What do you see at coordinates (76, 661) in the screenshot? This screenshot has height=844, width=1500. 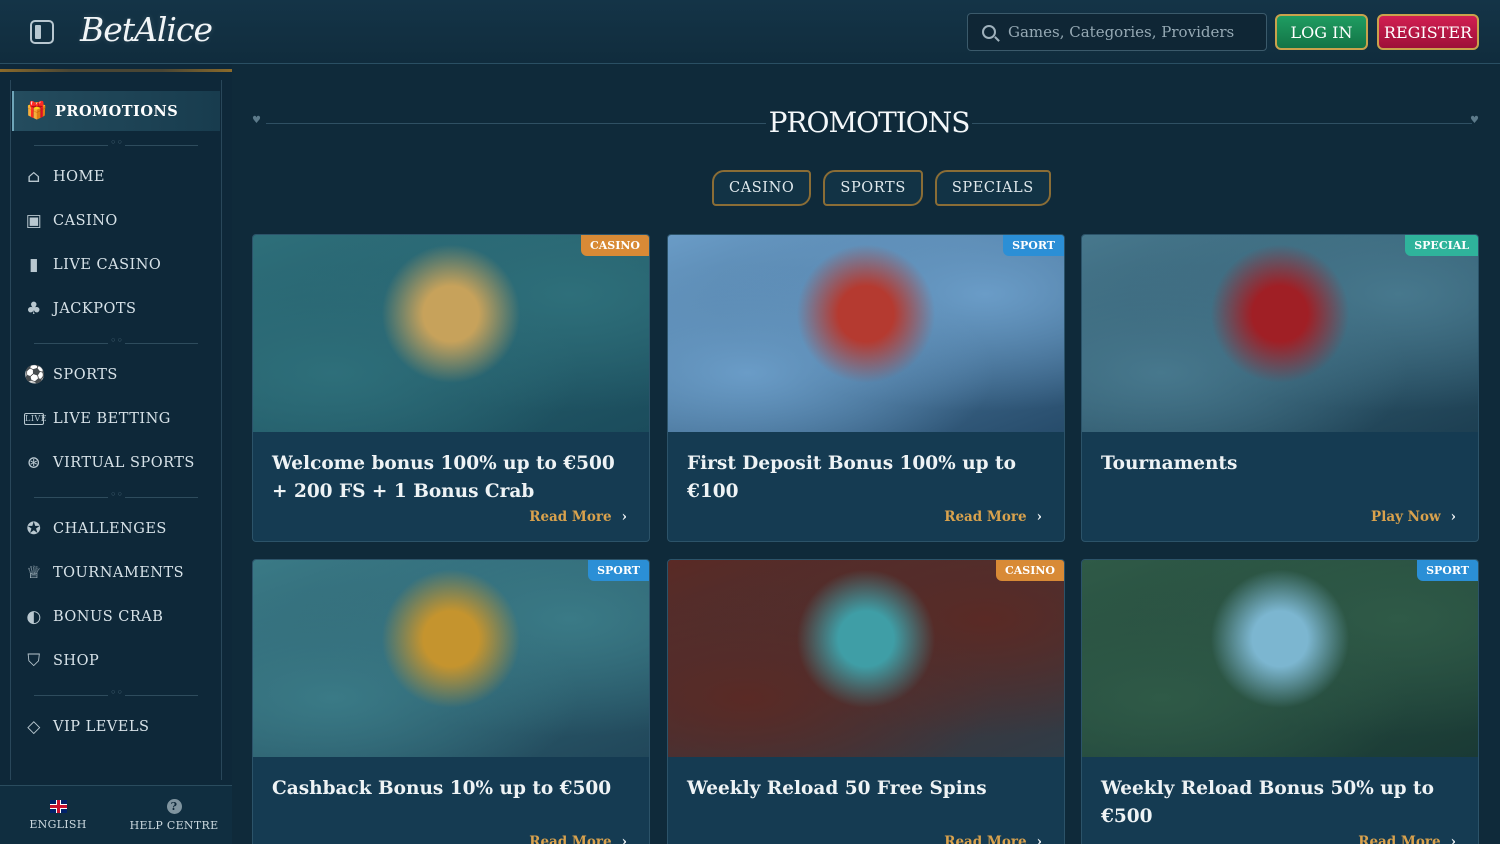 I see `sidebar-item-label: SHOP` at bounding box center [76, 661].